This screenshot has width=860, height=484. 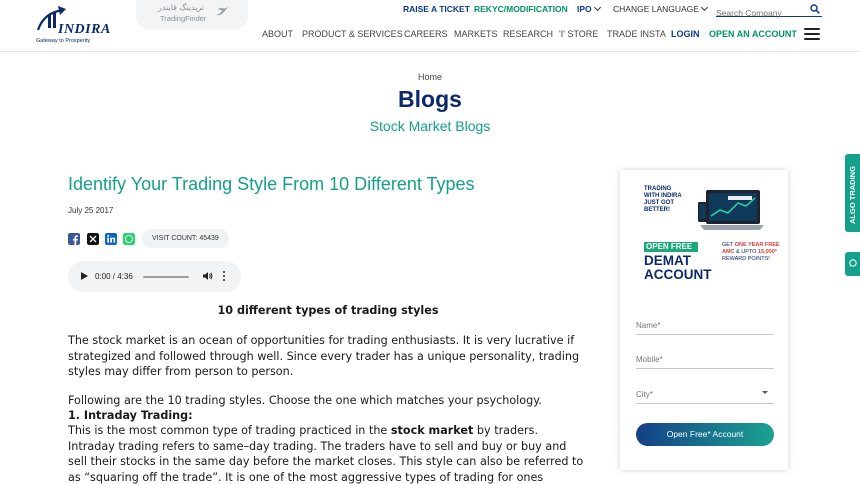 What do you see at coordinates (731, 210) in the screenshot?
I see `laptop-illustration-icon` at bounding box center [731, 210].